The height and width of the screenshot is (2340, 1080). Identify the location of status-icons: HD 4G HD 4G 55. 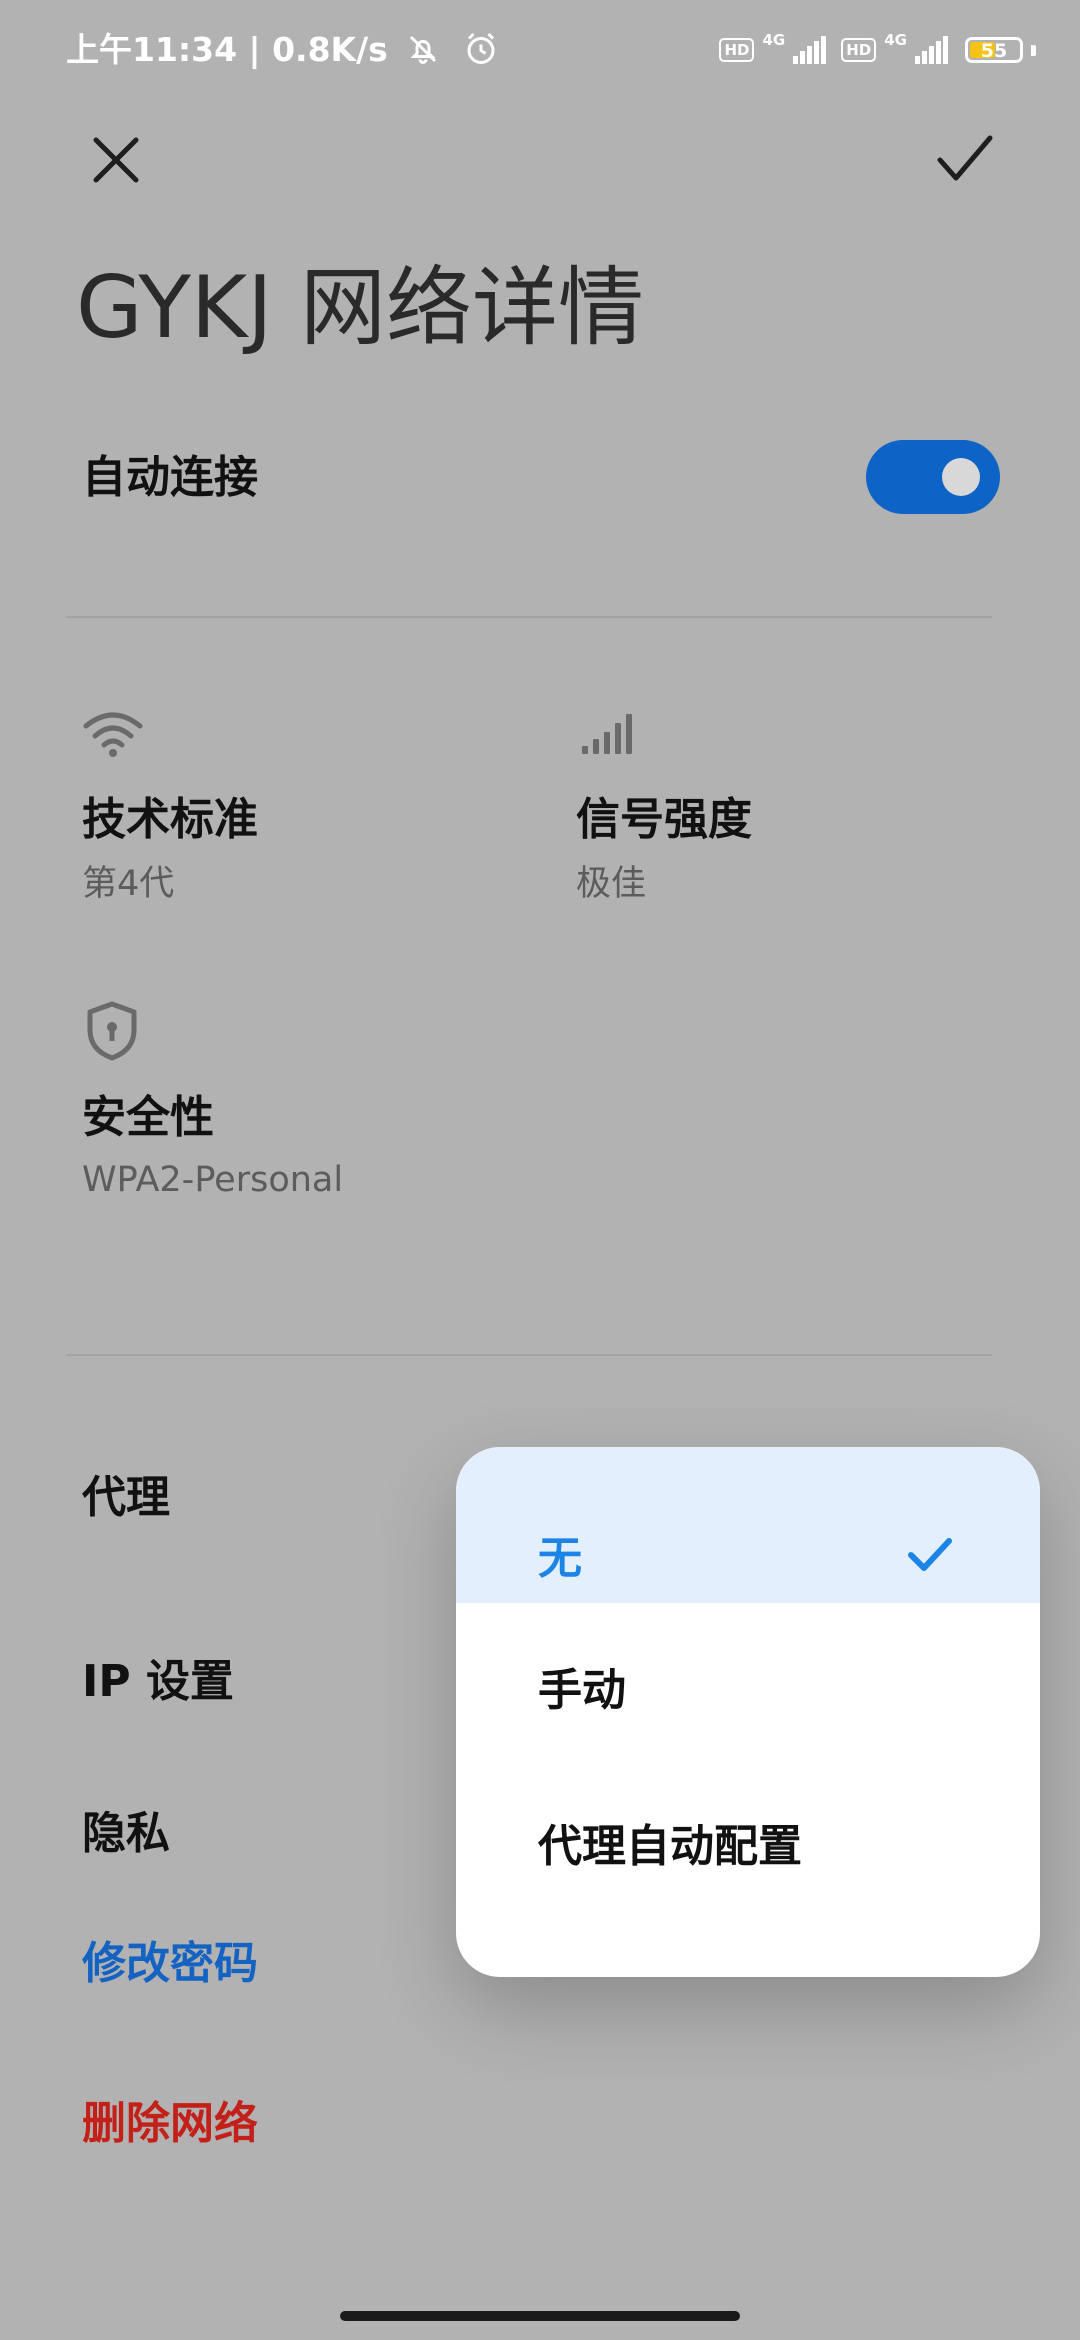
(877, 50).